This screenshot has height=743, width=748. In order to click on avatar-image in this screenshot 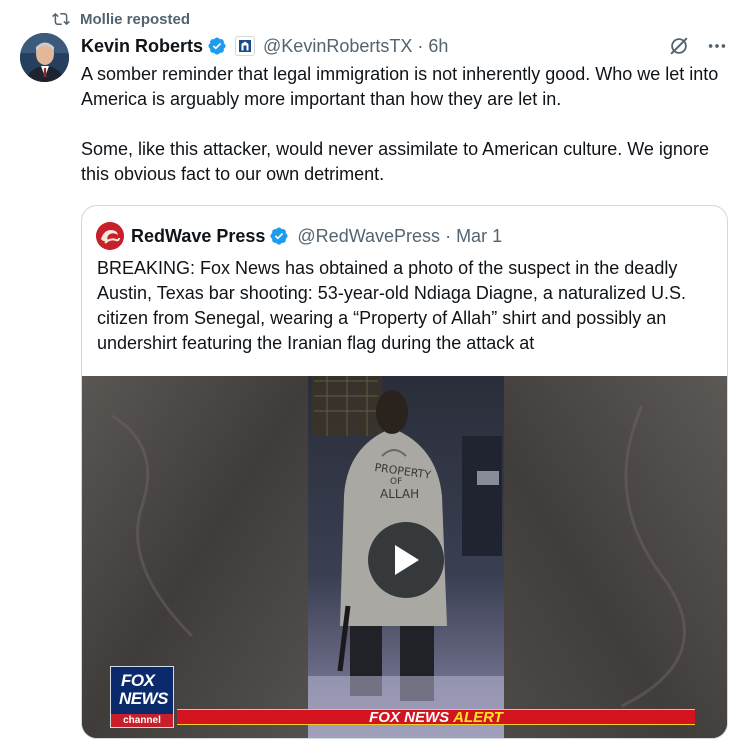, I will do `click(44, 57)`.